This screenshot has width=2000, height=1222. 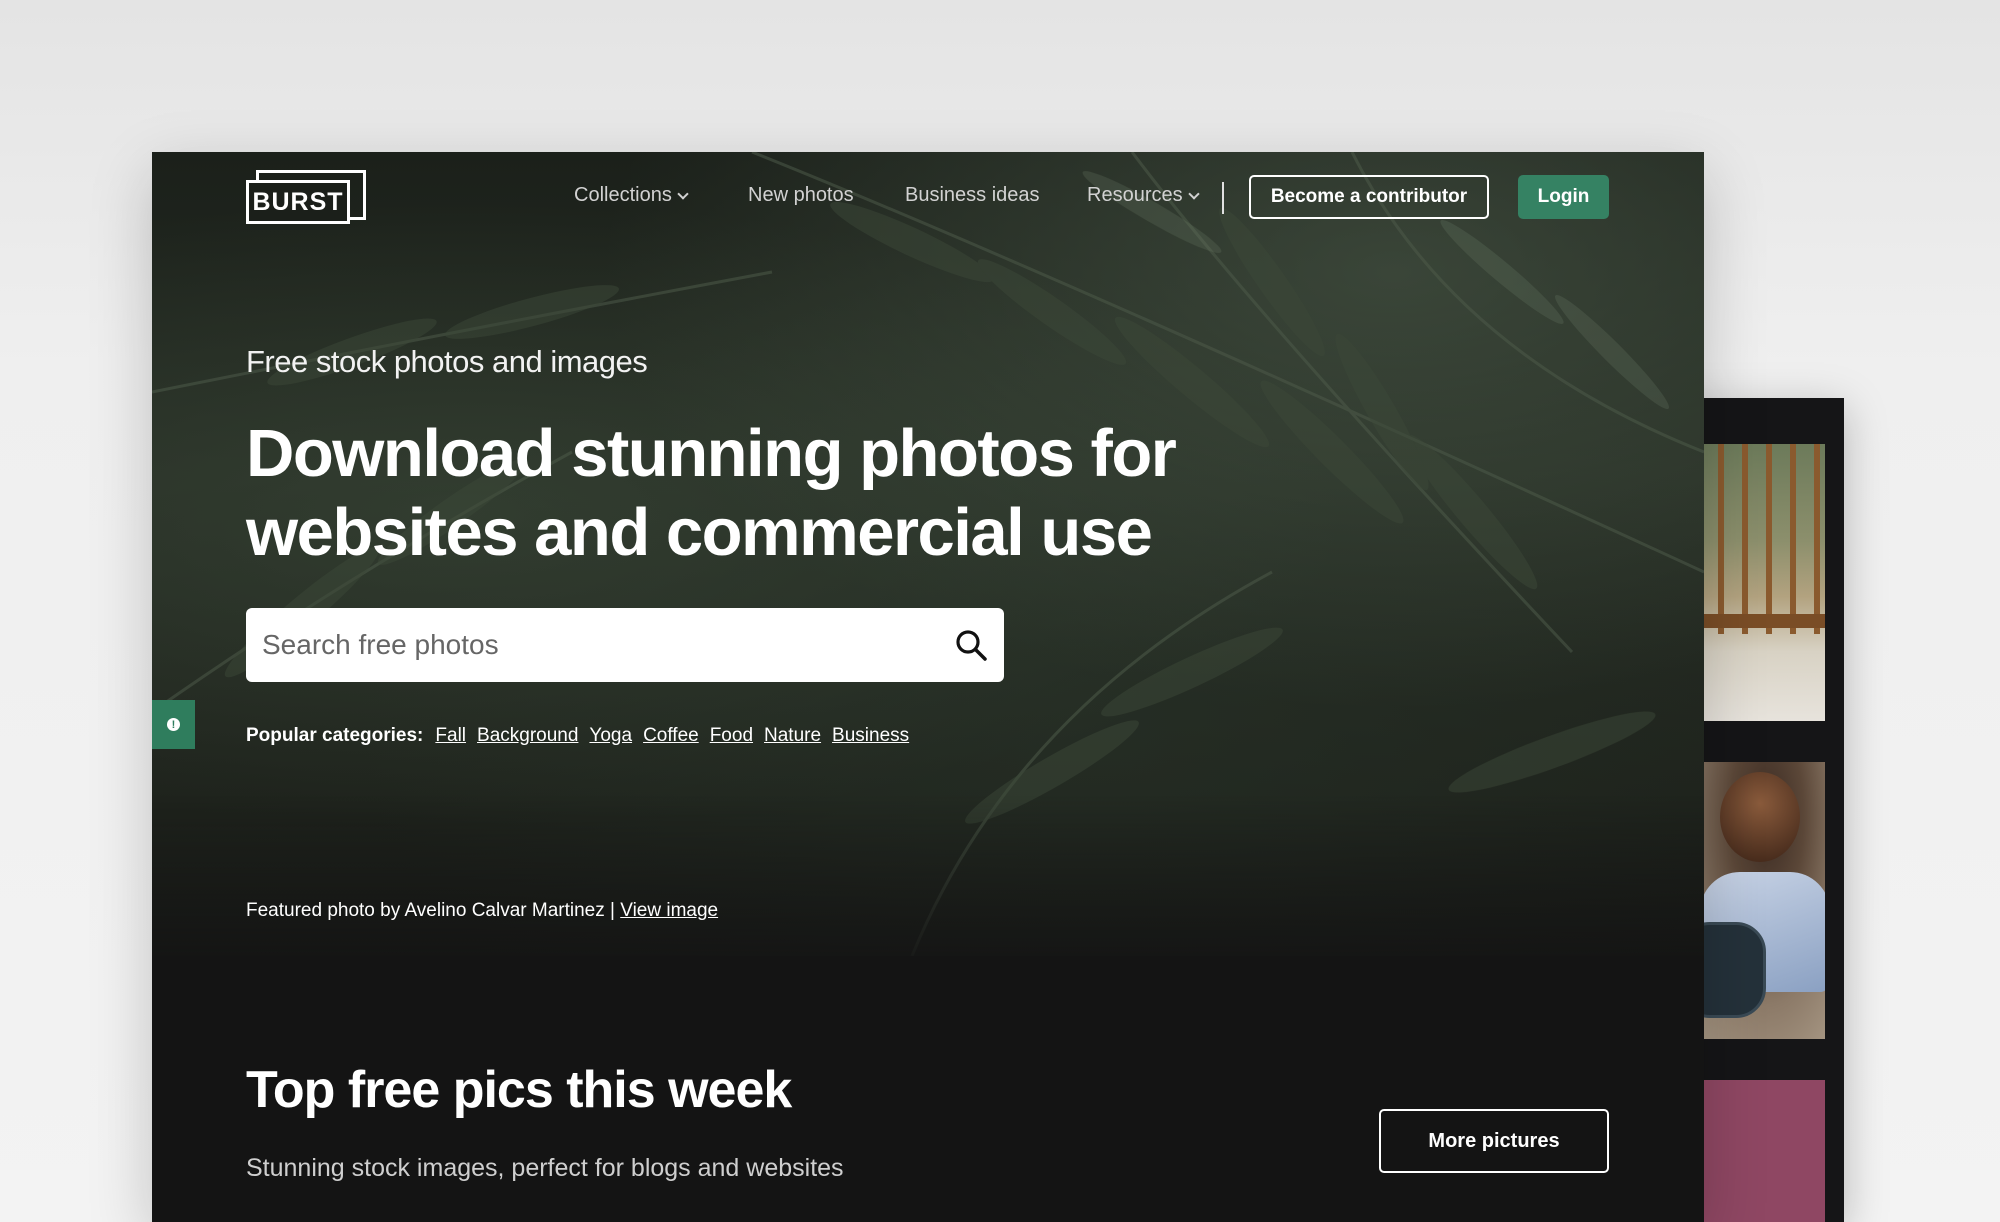 What do you see at coordinates (792, 736) in the screenshot?
I see `category-link-nature: Nature` at bounding box center [792, 736].